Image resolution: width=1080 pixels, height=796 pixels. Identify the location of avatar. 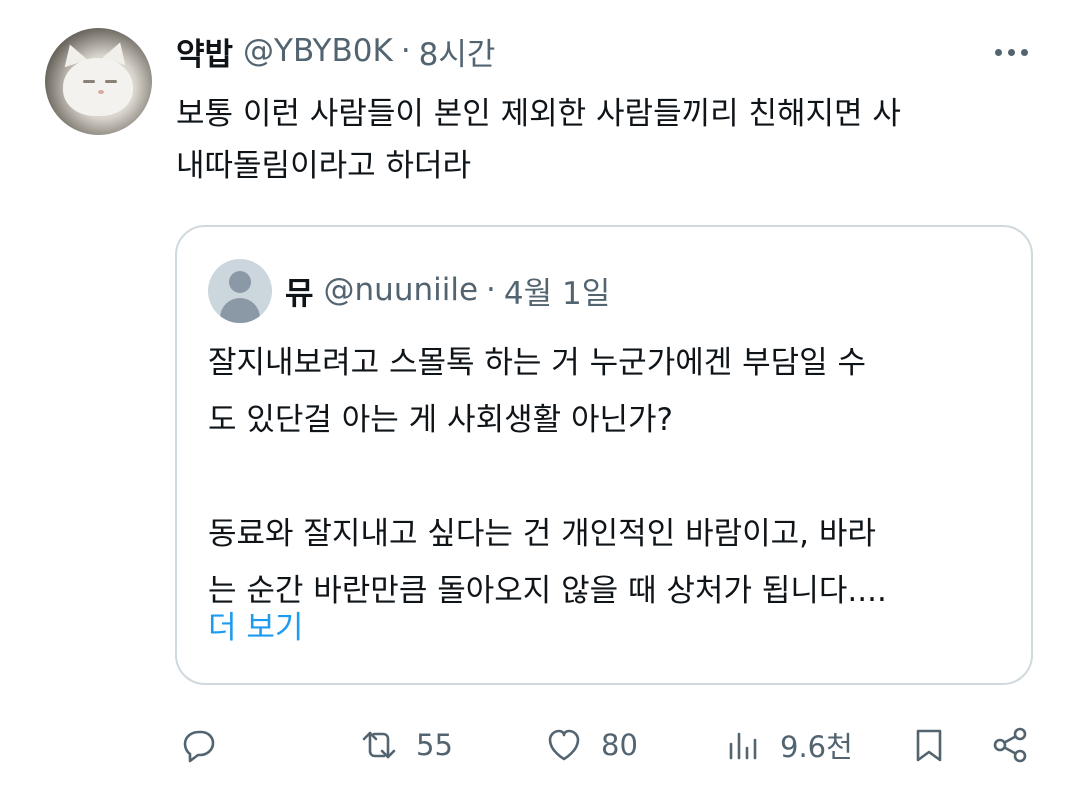
(98, 81).